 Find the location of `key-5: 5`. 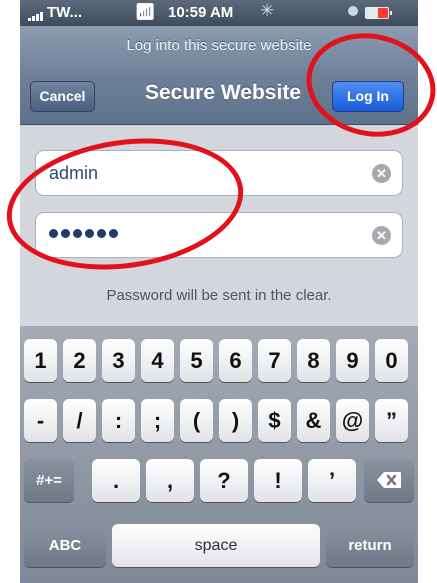

key-5: 5 is located at coordinates (196, 360).